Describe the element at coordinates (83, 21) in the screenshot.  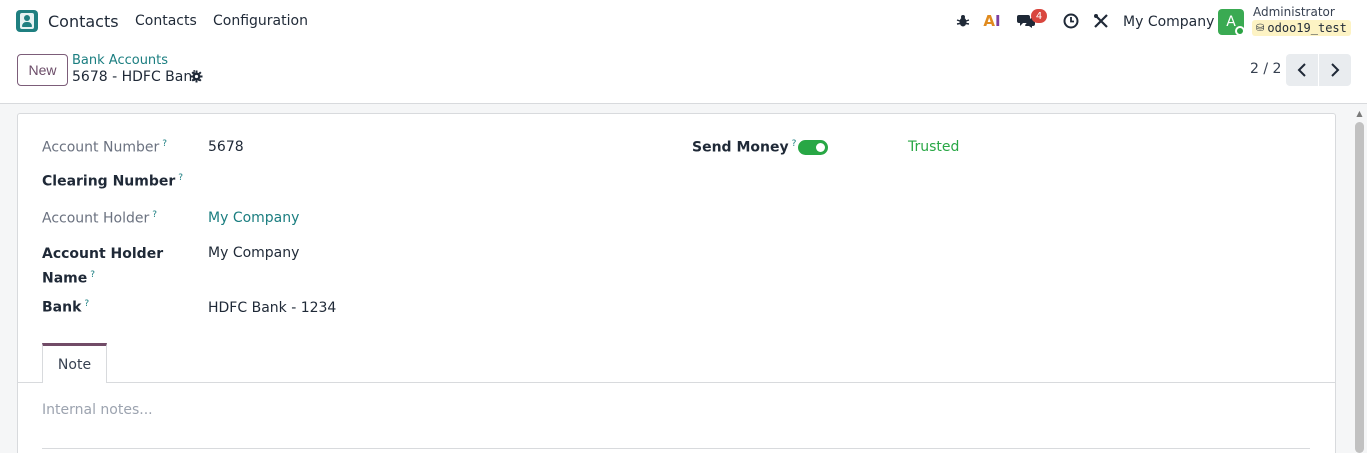
I see `app-name: Contacts` at that location.